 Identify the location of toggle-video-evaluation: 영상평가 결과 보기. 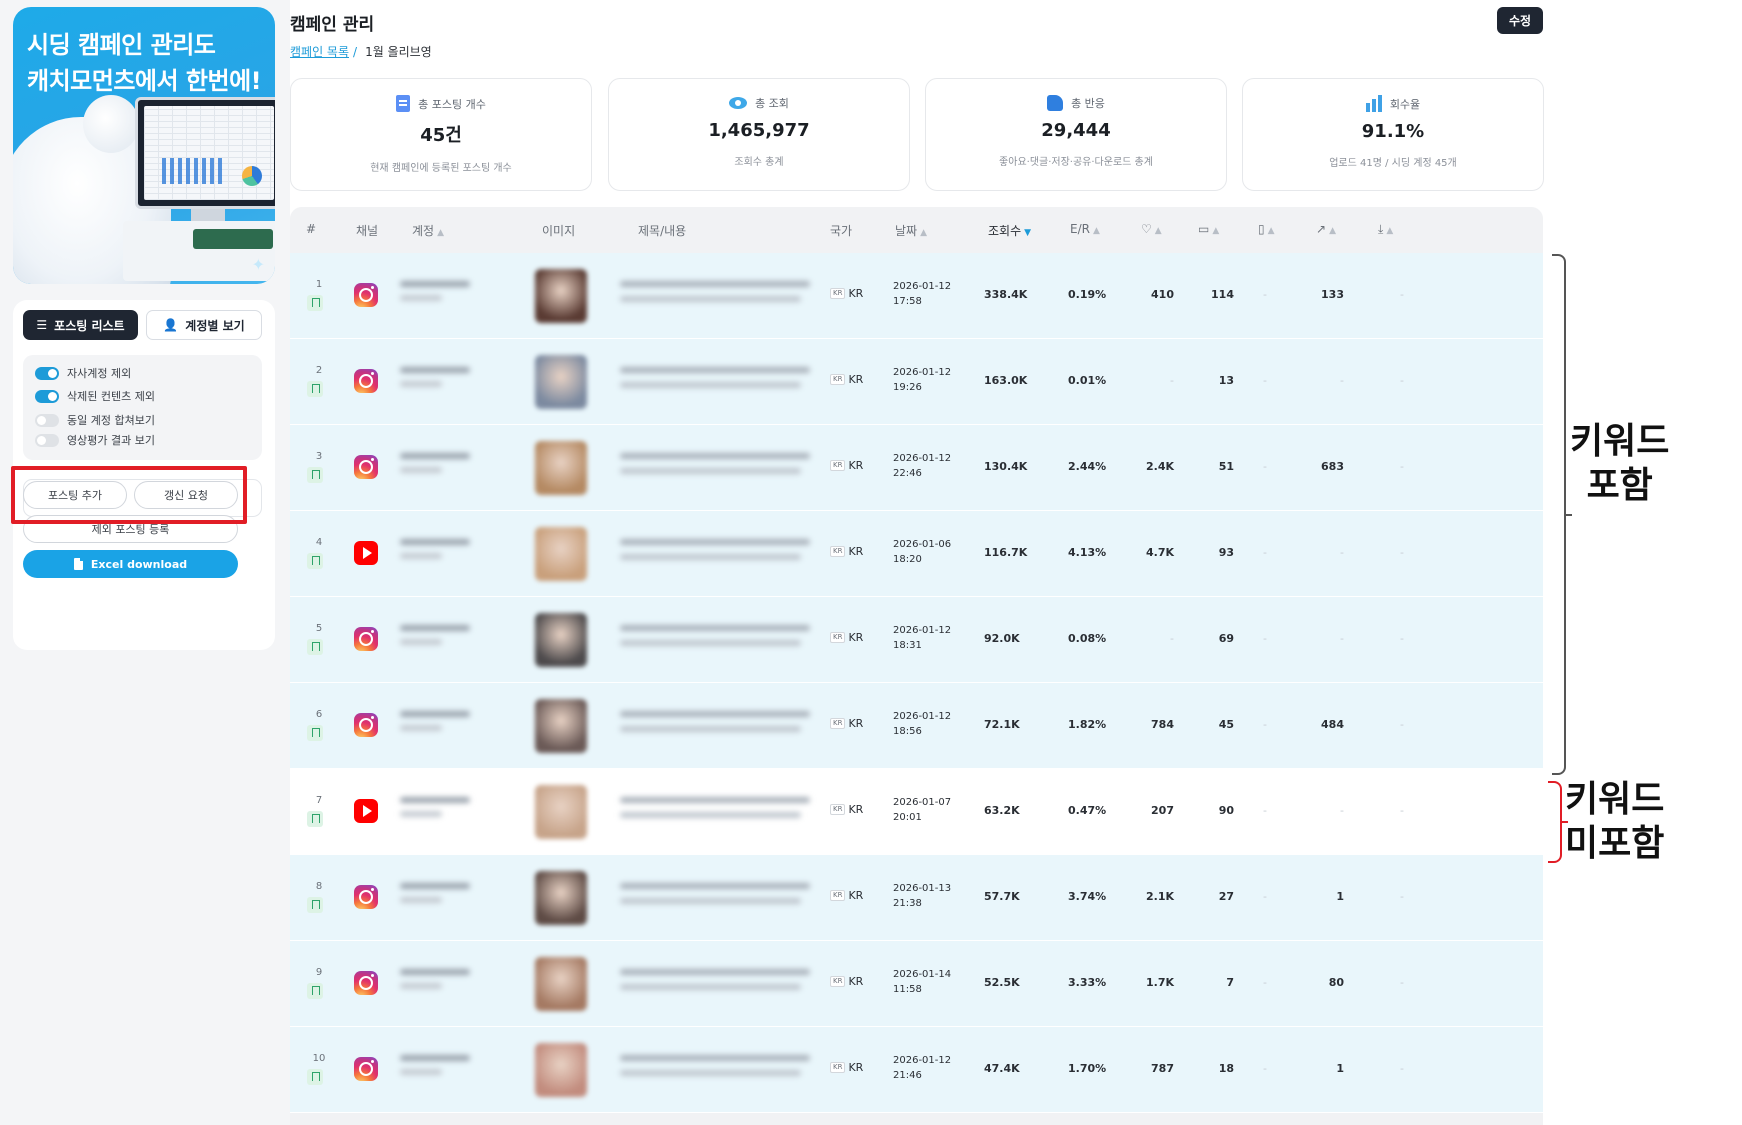
(95, 440).